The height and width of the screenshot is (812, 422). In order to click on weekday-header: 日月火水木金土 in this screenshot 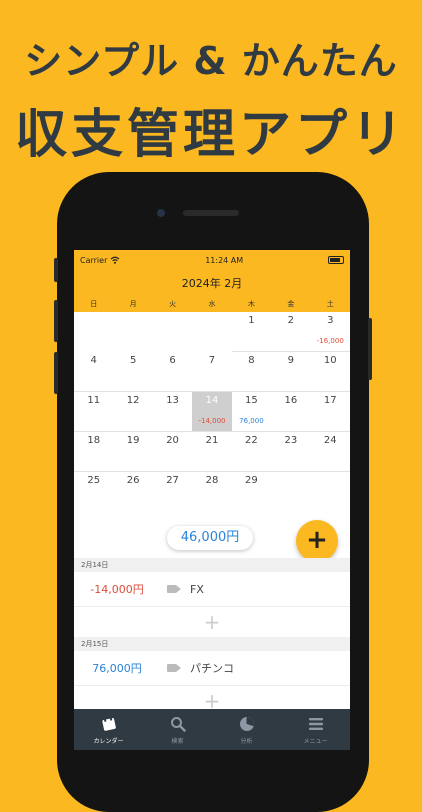, I will do `click(212, 304)`.